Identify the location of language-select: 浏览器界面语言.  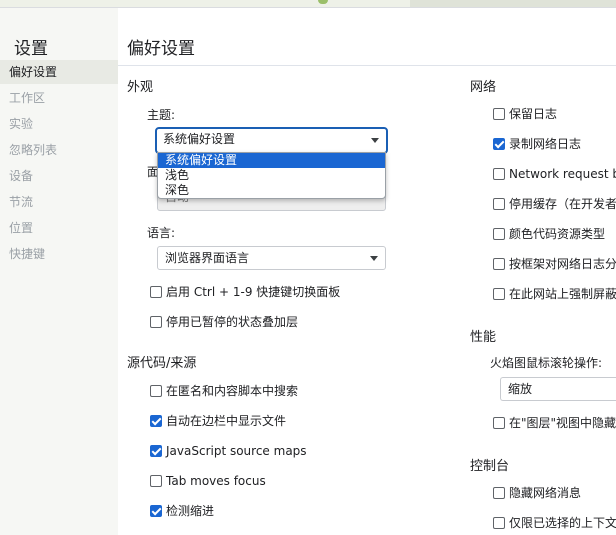
(271, 258).